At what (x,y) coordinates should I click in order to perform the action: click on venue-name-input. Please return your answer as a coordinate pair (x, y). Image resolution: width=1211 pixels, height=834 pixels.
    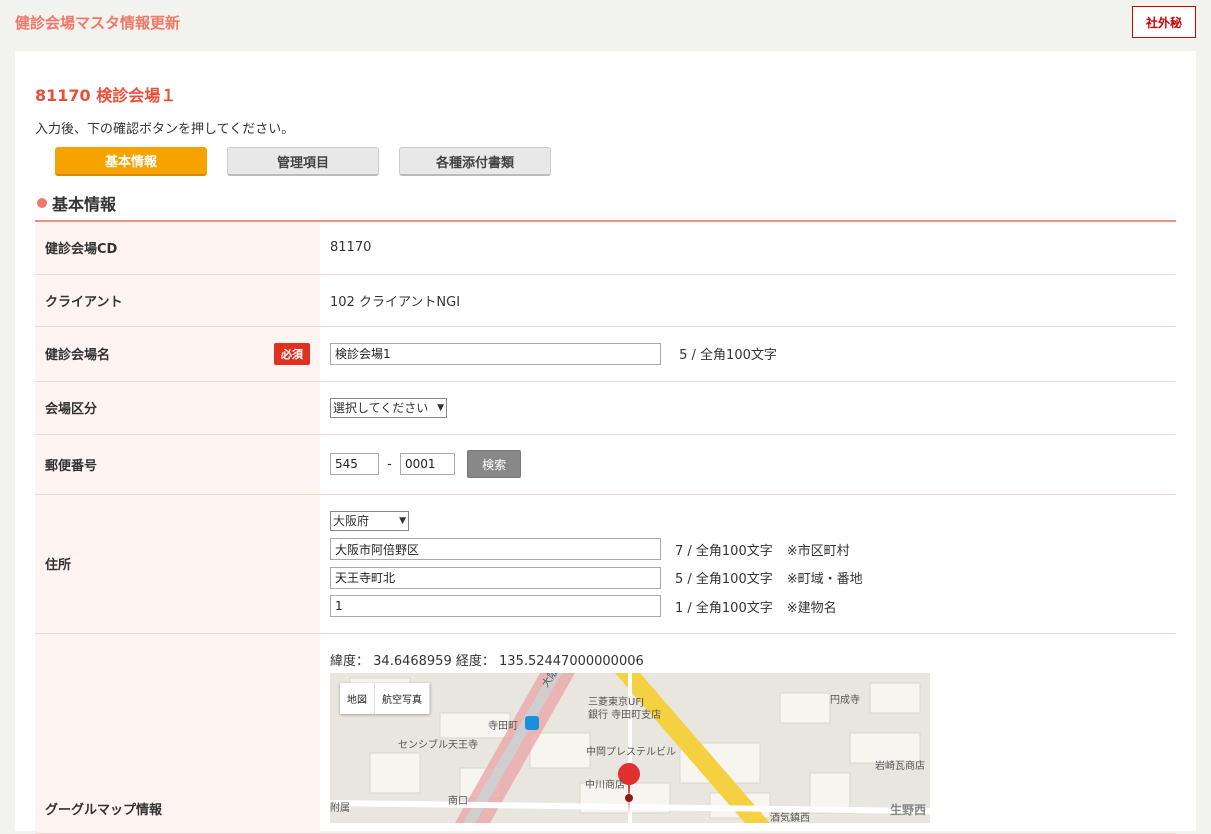
    Looking at the image, I should click on (495, 353).